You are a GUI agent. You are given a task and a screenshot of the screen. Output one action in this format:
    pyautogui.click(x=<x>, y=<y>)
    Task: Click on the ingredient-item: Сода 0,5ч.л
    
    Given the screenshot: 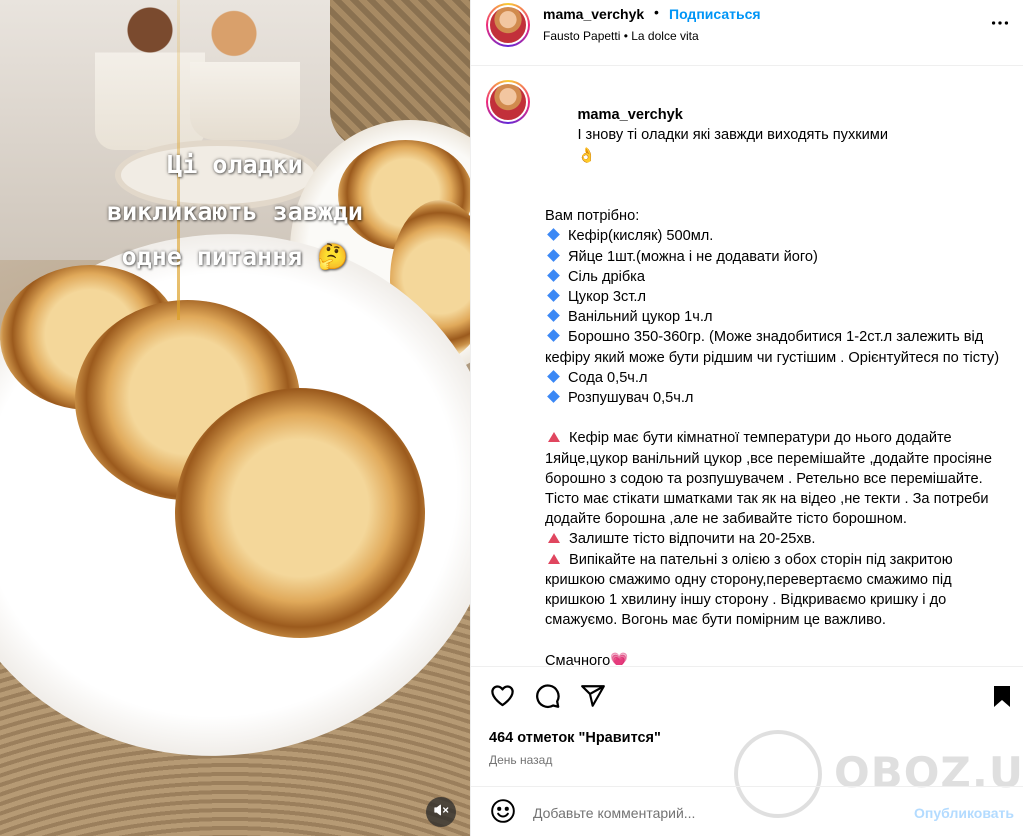 What is the action you would take?
    pyautogui.click(x=775, y=378)
    